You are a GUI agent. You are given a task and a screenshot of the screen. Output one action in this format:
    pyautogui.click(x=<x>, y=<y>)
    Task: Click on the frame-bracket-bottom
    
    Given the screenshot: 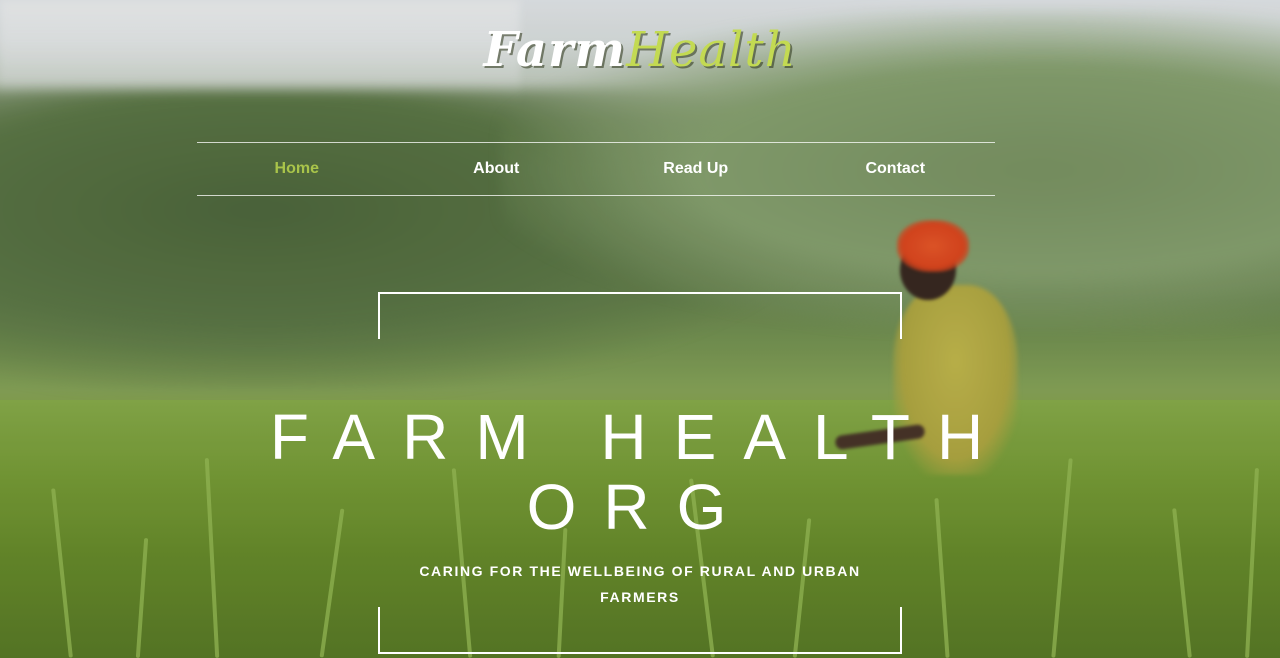 What is the action you would take?
    pyautogui.click(x=640, y=630)
    